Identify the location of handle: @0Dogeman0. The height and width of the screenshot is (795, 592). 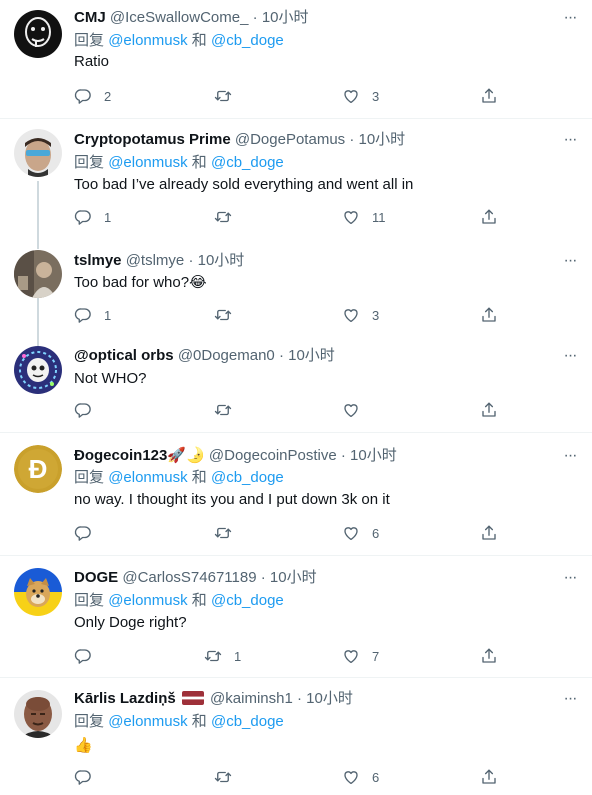
(226, 355).